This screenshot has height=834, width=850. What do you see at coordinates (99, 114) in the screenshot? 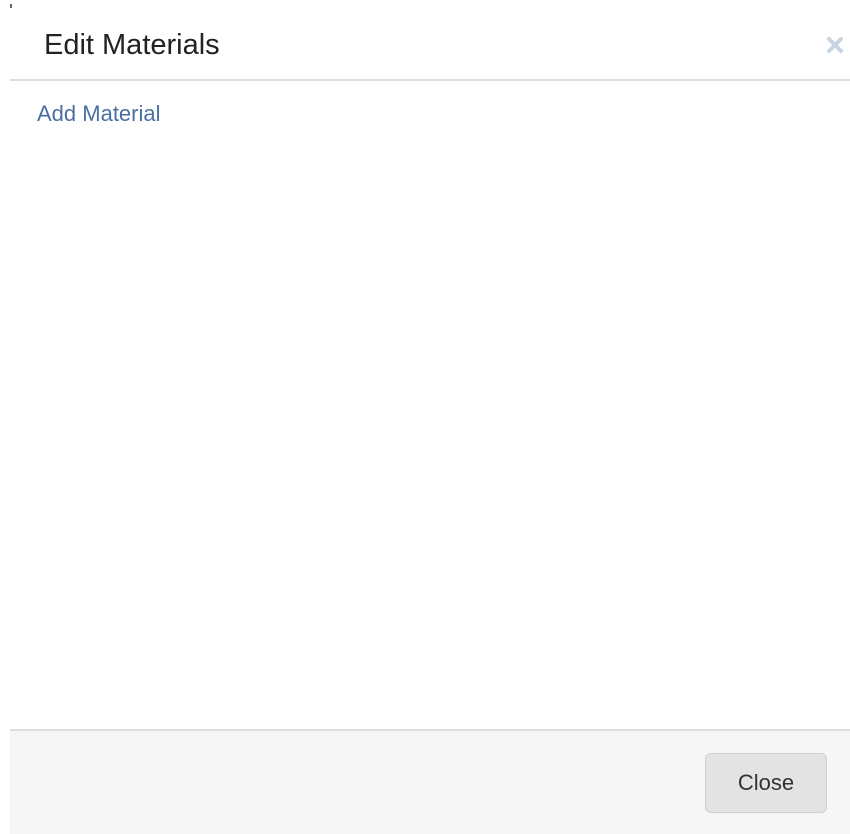
I see `add-material-link: Add Material` at bounding box center [99, 114].